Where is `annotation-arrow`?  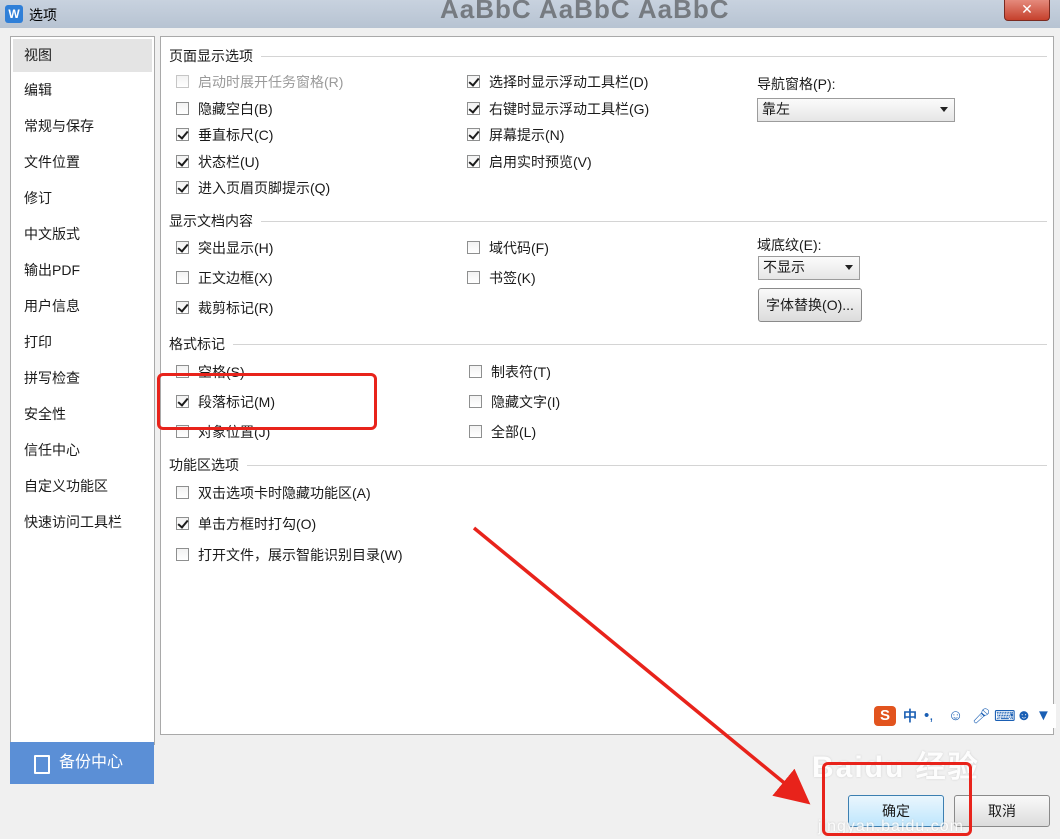 annotation-arrow is located at coordinates (641, 665).